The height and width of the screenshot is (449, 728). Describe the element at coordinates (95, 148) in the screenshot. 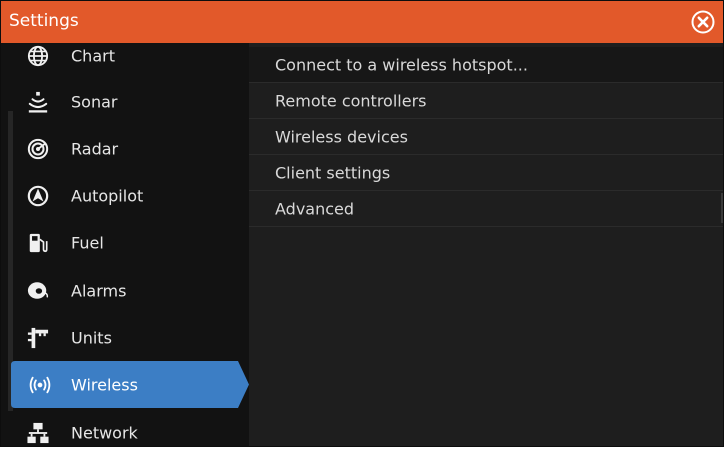

I see `sidebar-item-label: Radar` at that location.